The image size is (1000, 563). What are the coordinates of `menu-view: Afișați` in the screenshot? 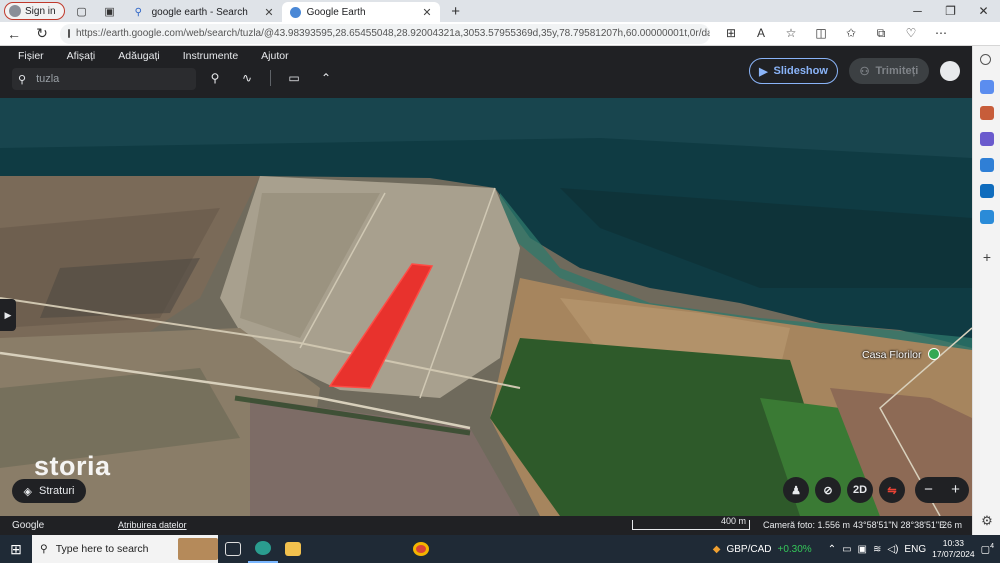 It's located at (81, 56).